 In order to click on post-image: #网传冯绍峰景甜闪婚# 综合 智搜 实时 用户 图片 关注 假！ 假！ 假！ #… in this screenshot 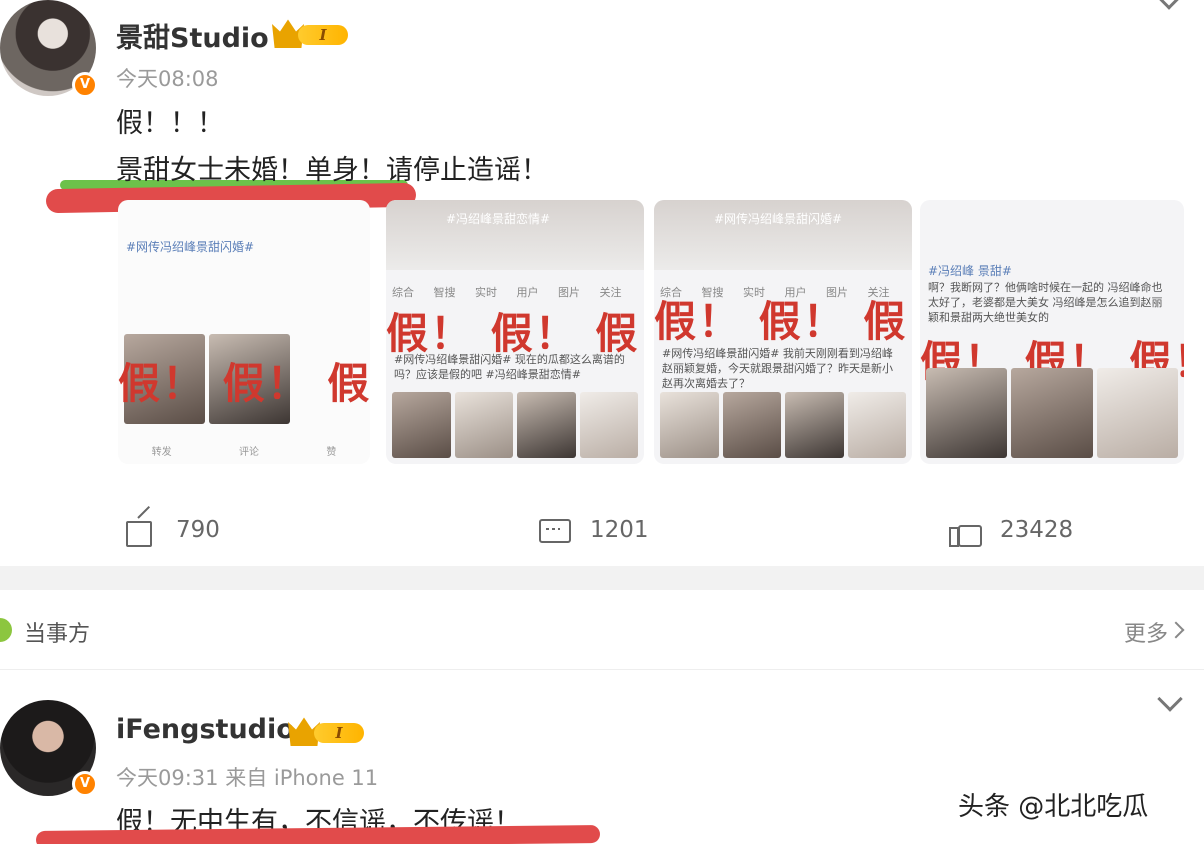, I will do `click(783, 332)`.